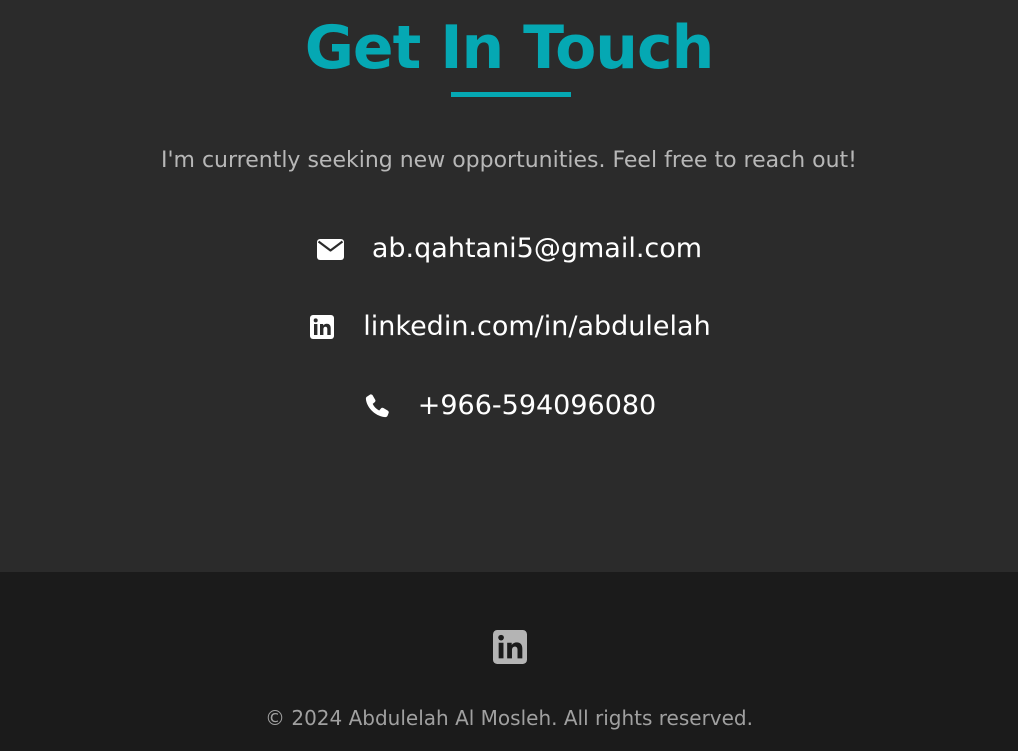  I want to click on email-text: ab.qahtani5@gmail.com, so click(537, 248).